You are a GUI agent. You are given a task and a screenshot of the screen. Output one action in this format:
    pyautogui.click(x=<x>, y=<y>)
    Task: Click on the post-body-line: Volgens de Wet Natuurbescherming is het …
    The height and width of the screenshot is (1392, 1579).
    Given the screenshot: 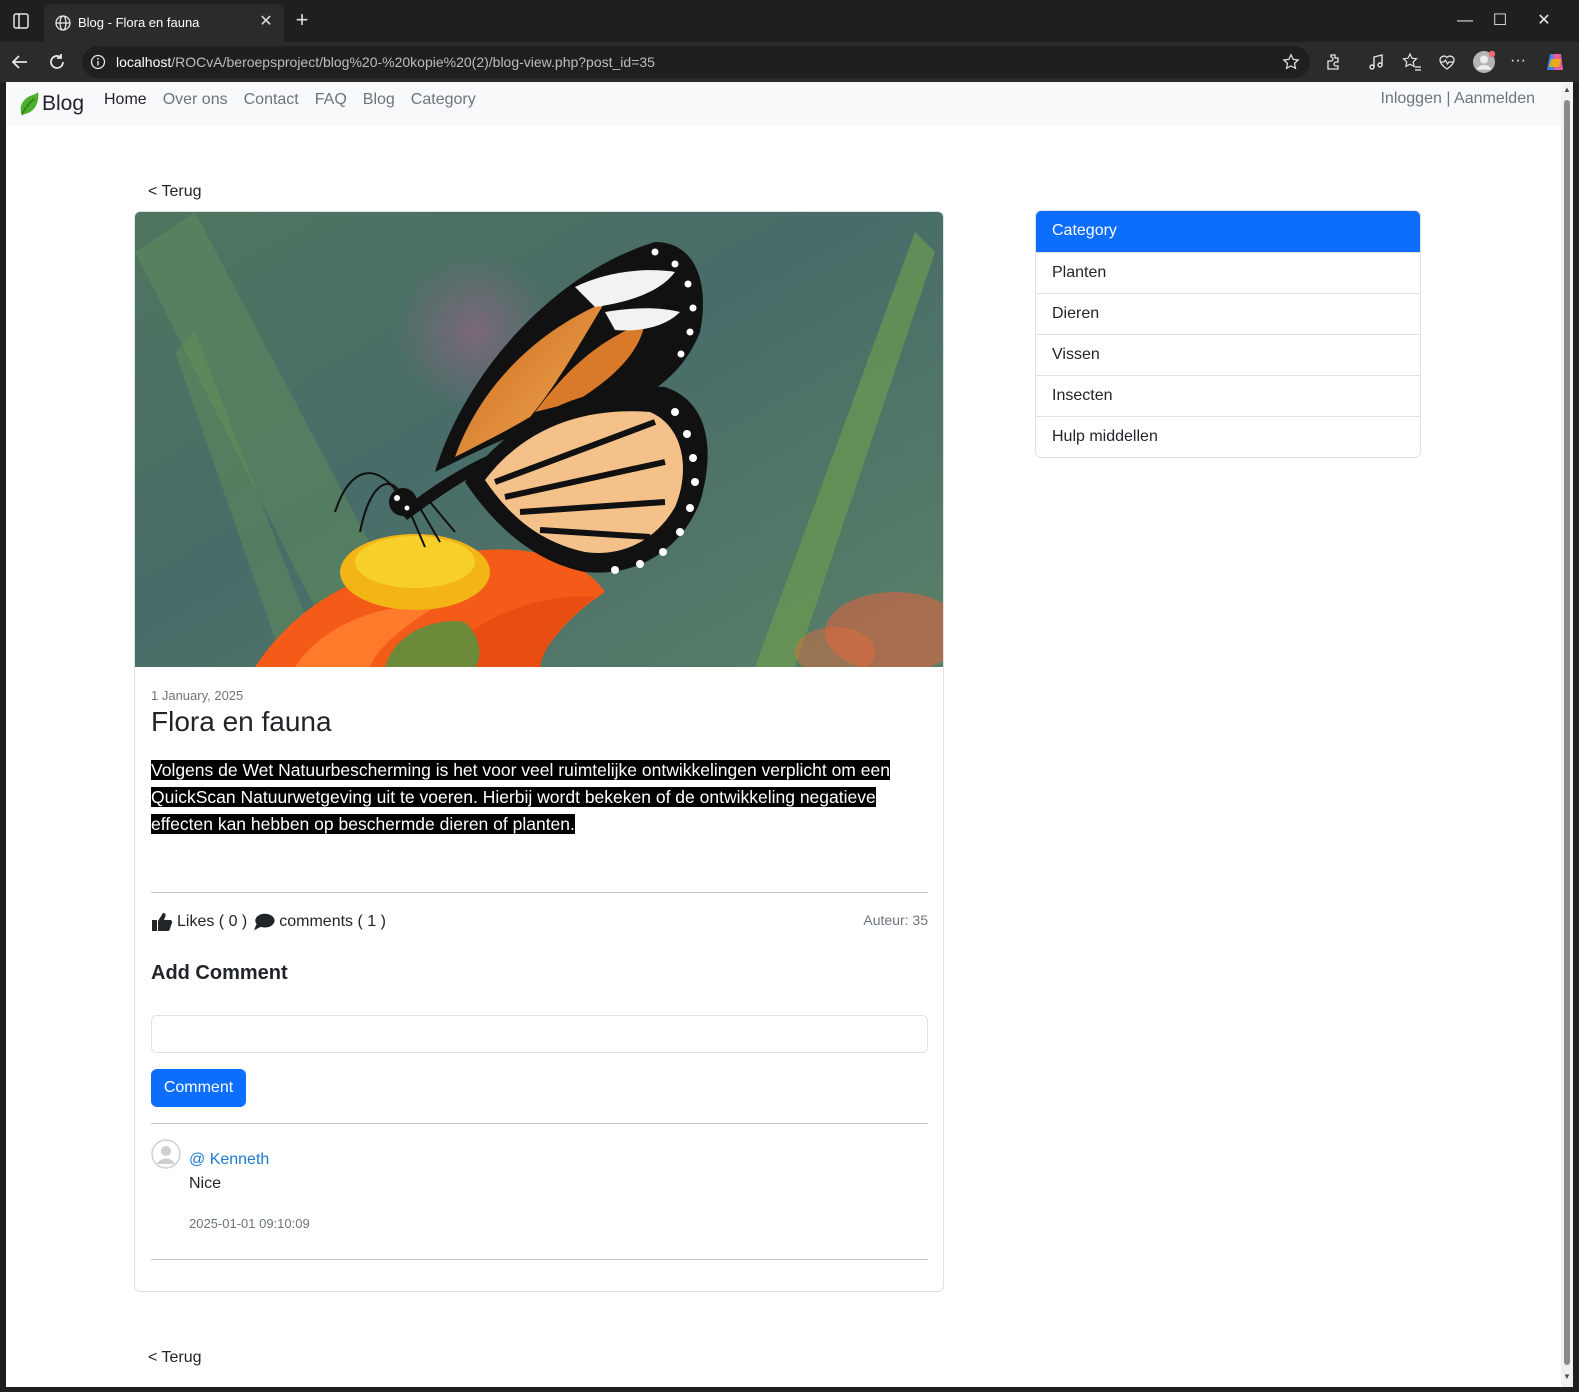 What is the action you would take?
    pyautogui.click(x=520, y=770)
    